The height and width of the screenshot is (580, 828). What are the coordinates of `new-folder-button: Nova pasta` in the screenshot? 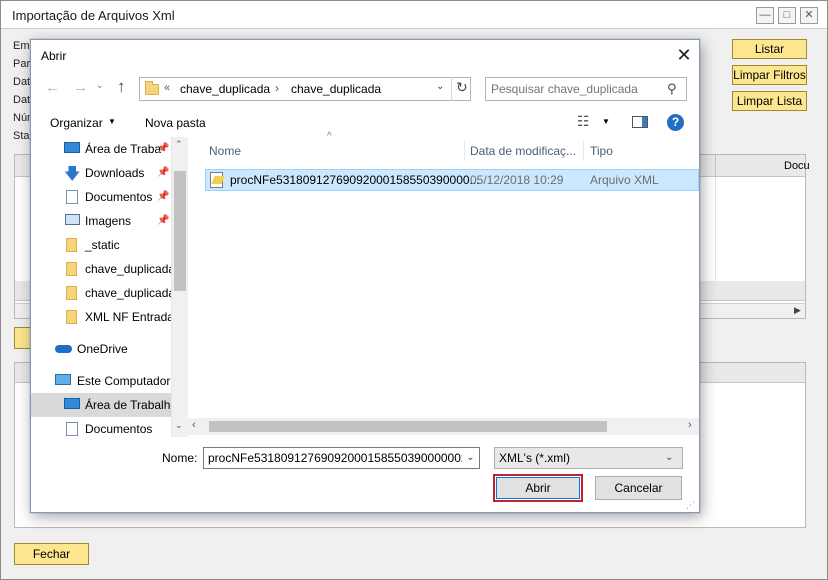 It's located at (175, 123).